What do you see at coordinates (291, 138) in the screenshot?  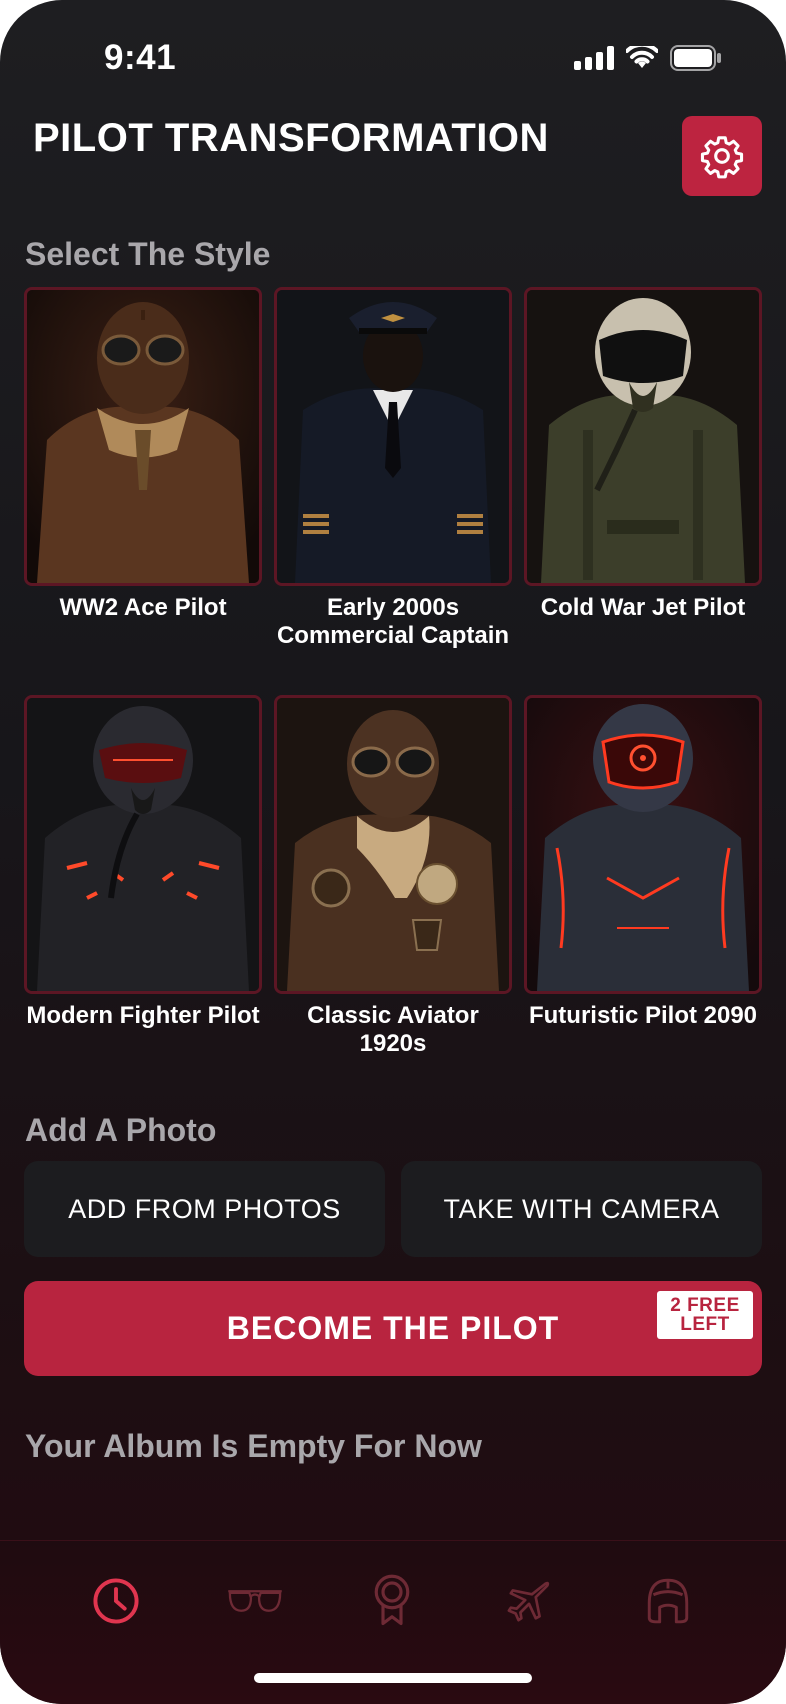 I see `page-title: PILOT TRANSFORMATION` at bounding box center [291, 138].